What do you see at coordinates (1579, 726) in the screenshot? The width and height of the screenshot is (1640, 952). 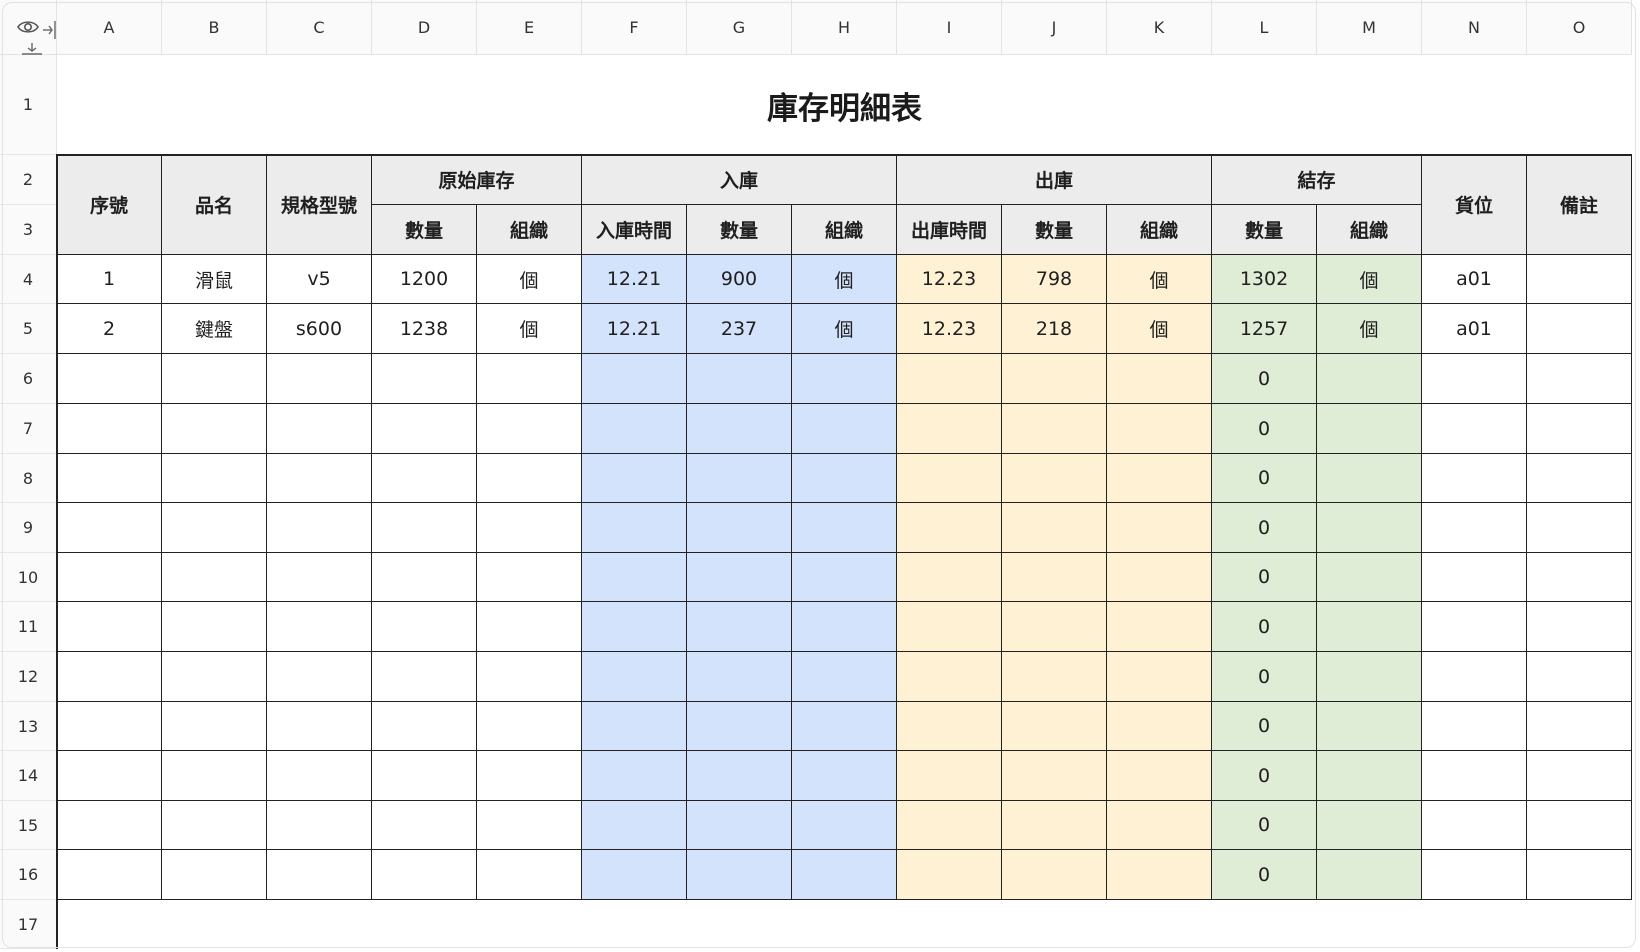 I see `cell-o13` at bounding box center [1579, 726].